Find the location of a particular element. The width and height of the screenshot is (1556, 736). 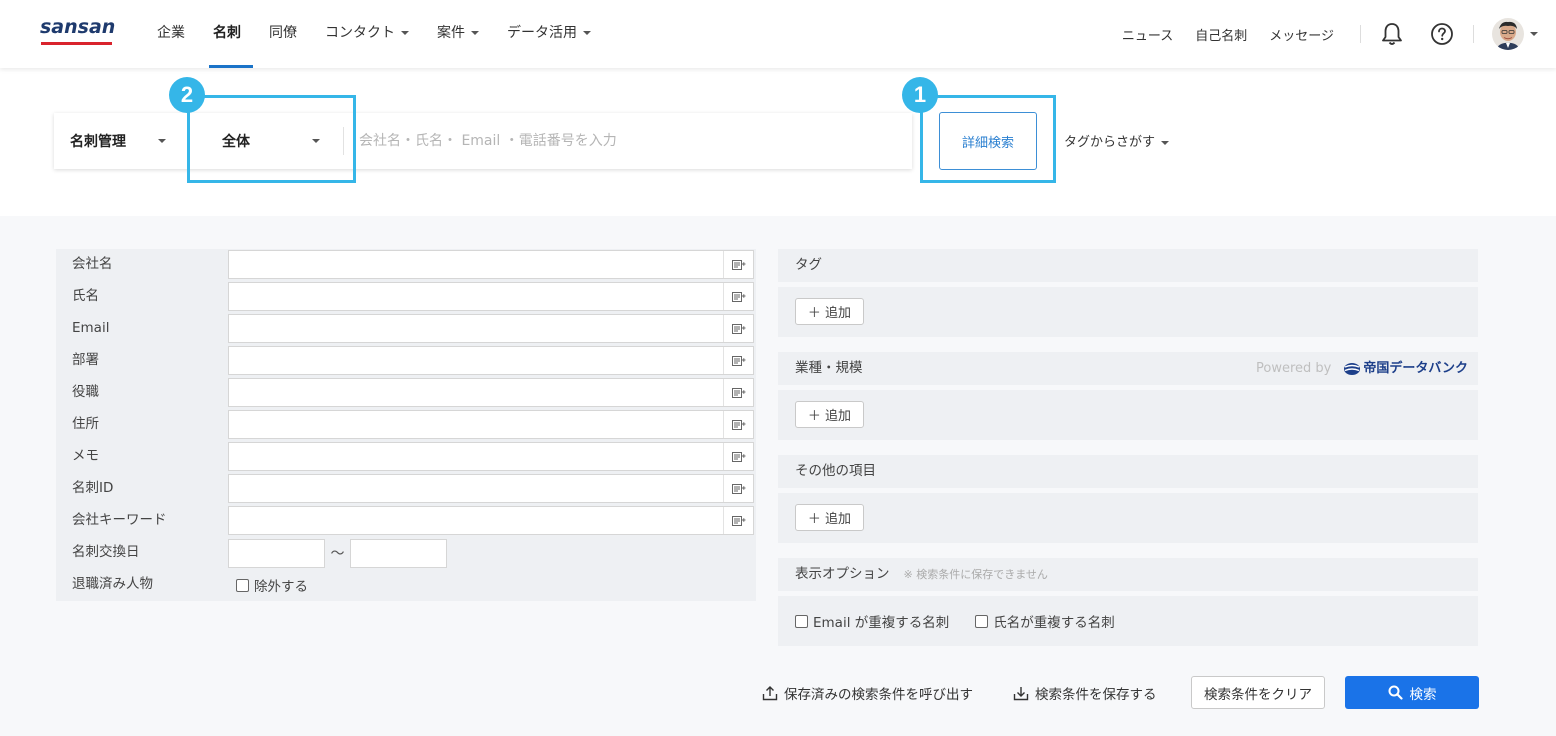

my-card-link: 自己名刺 is located at coordinates (1221, 34).